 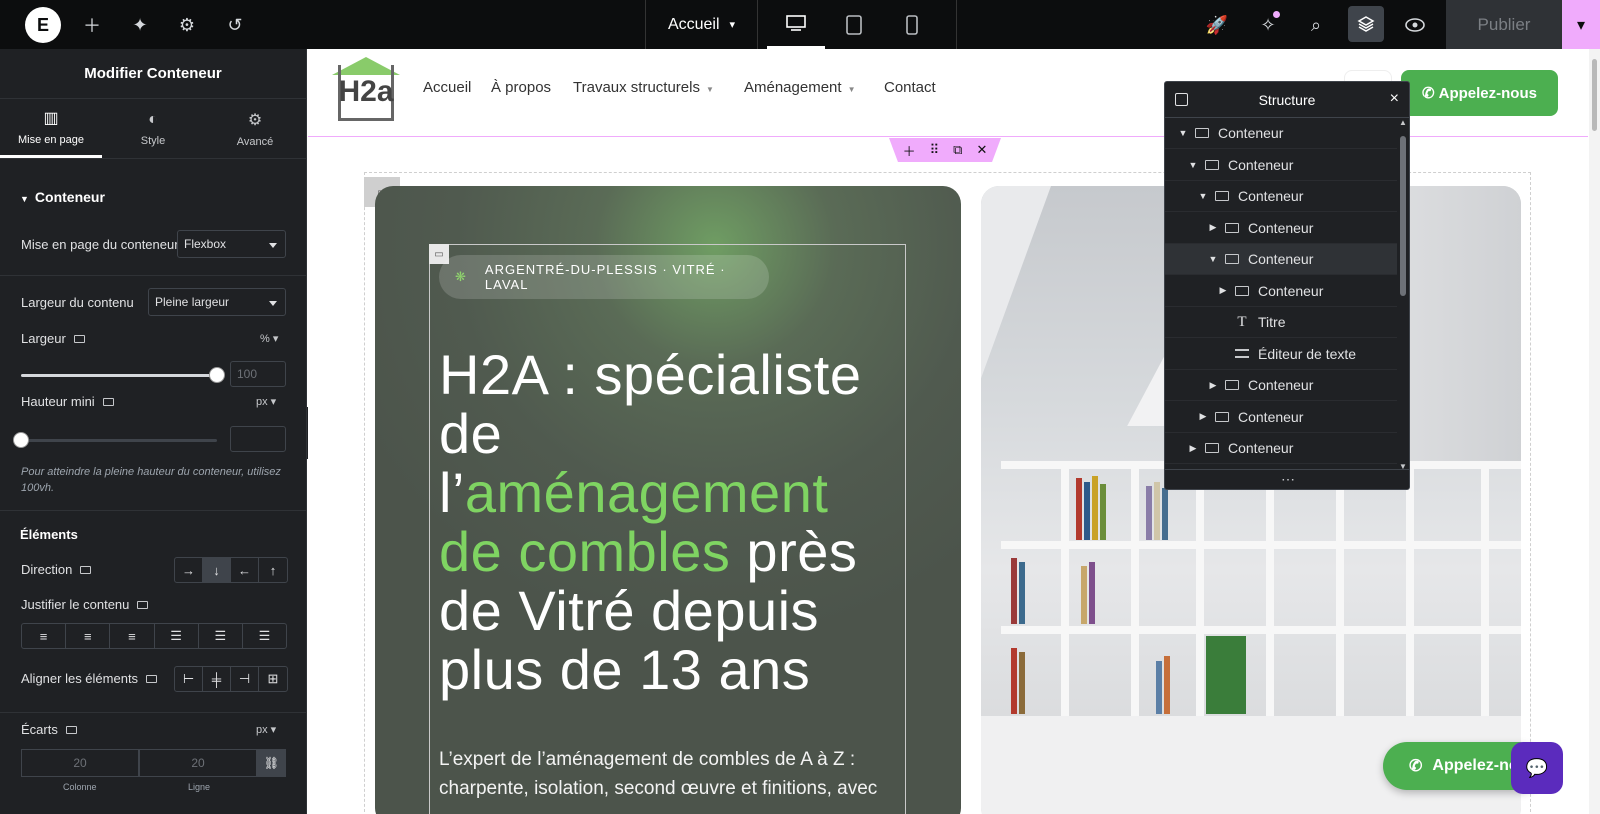 I want to click on container-icon, so click(x=1212, y=164).